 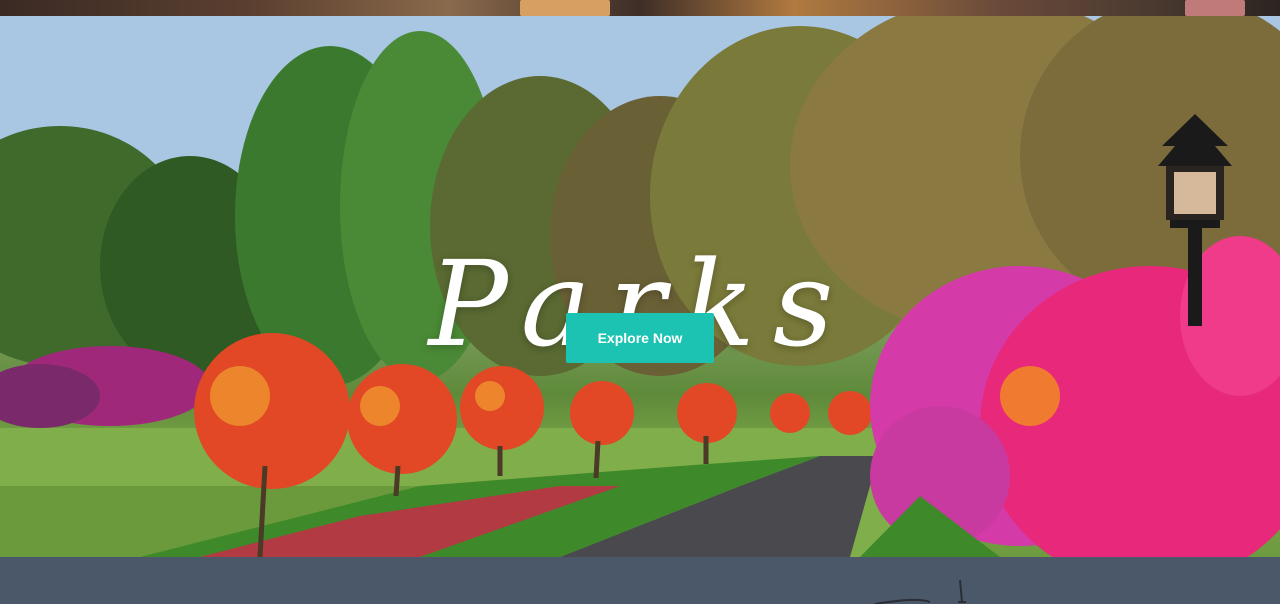 I want to click on top-image-strip, so click(x=640, y=8).